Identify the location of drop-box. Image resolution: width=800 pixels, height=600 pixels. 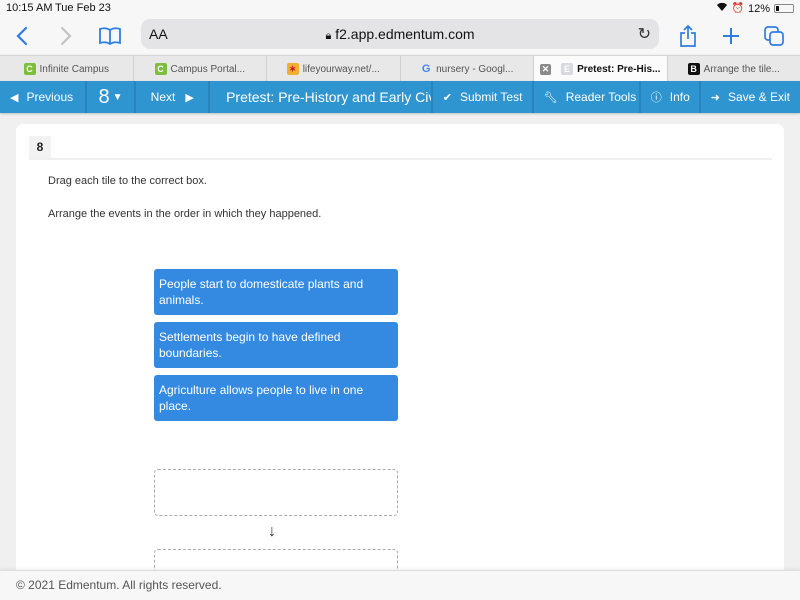
(276, 492).